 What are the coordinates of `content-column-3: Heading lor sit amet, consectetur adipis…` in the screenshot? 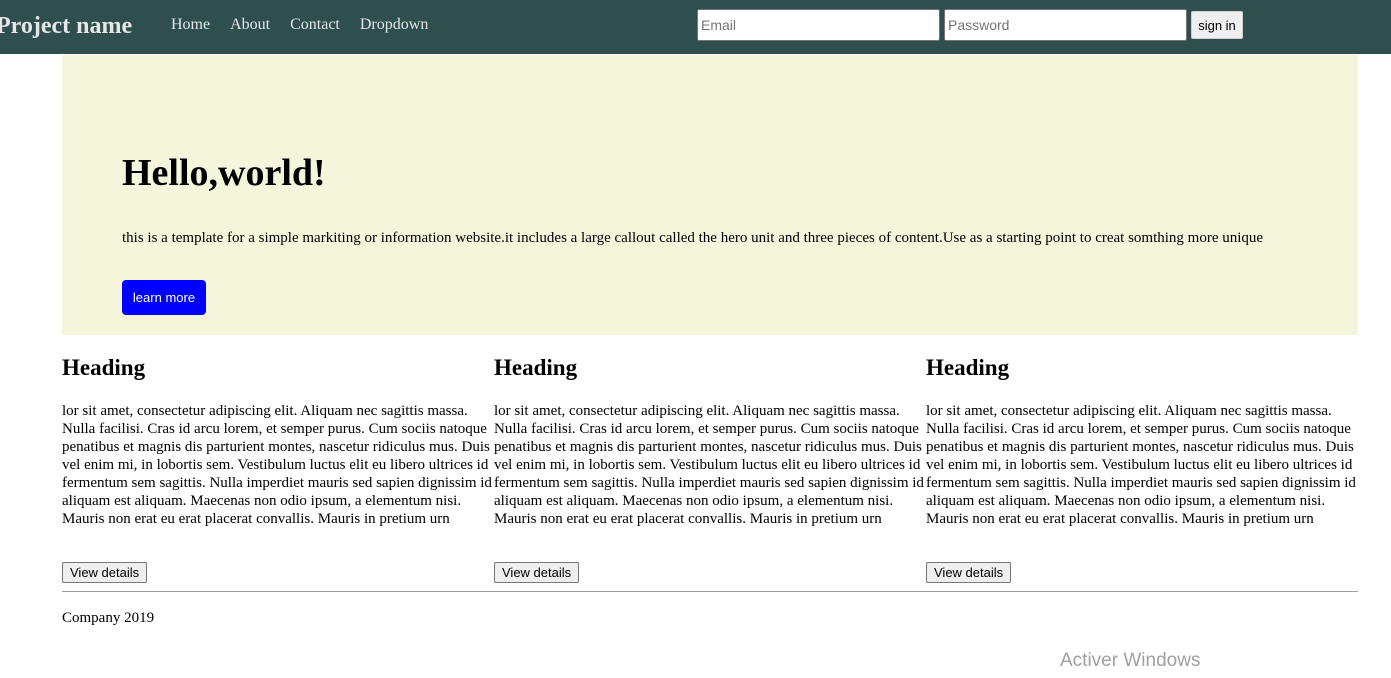 It's located at (1142, 468).